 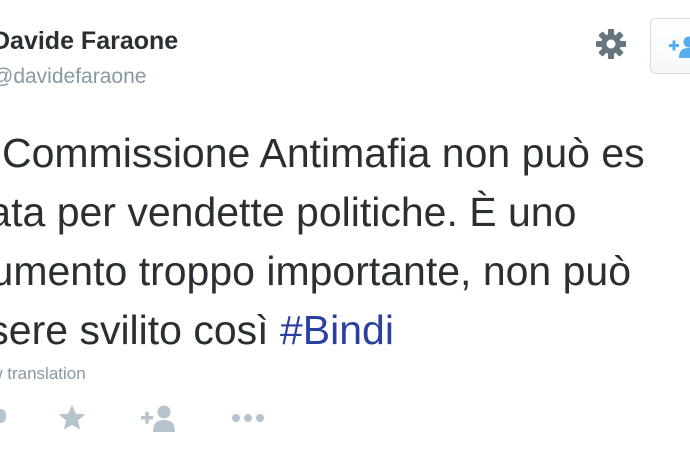 I want to click on follow-icon, so click(x=158, y=418).